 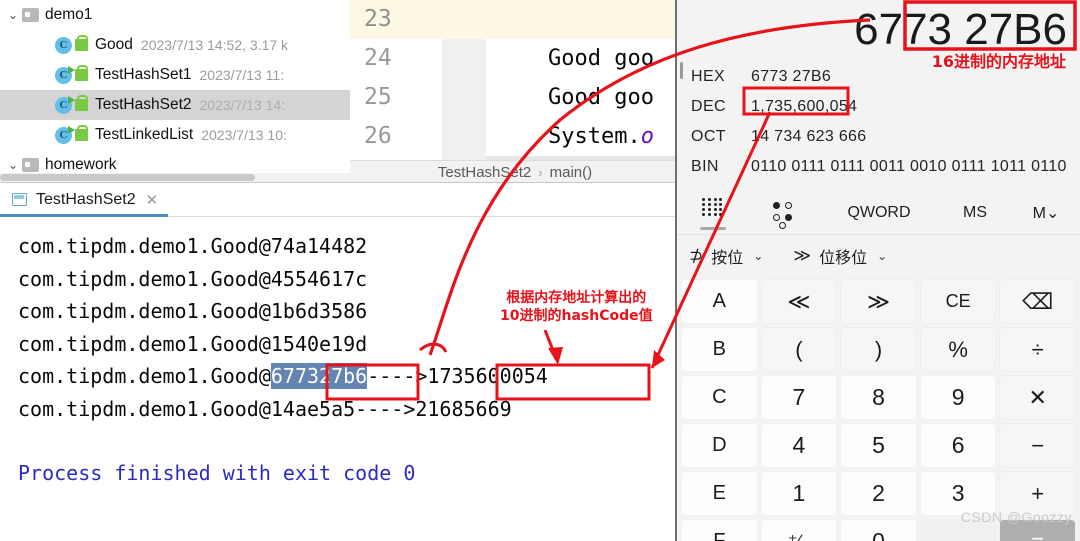 What do you see at coordinates (958, 301) in the screenshot?
I see `key-clear-entry: CE` at bounding box center [958, 301].